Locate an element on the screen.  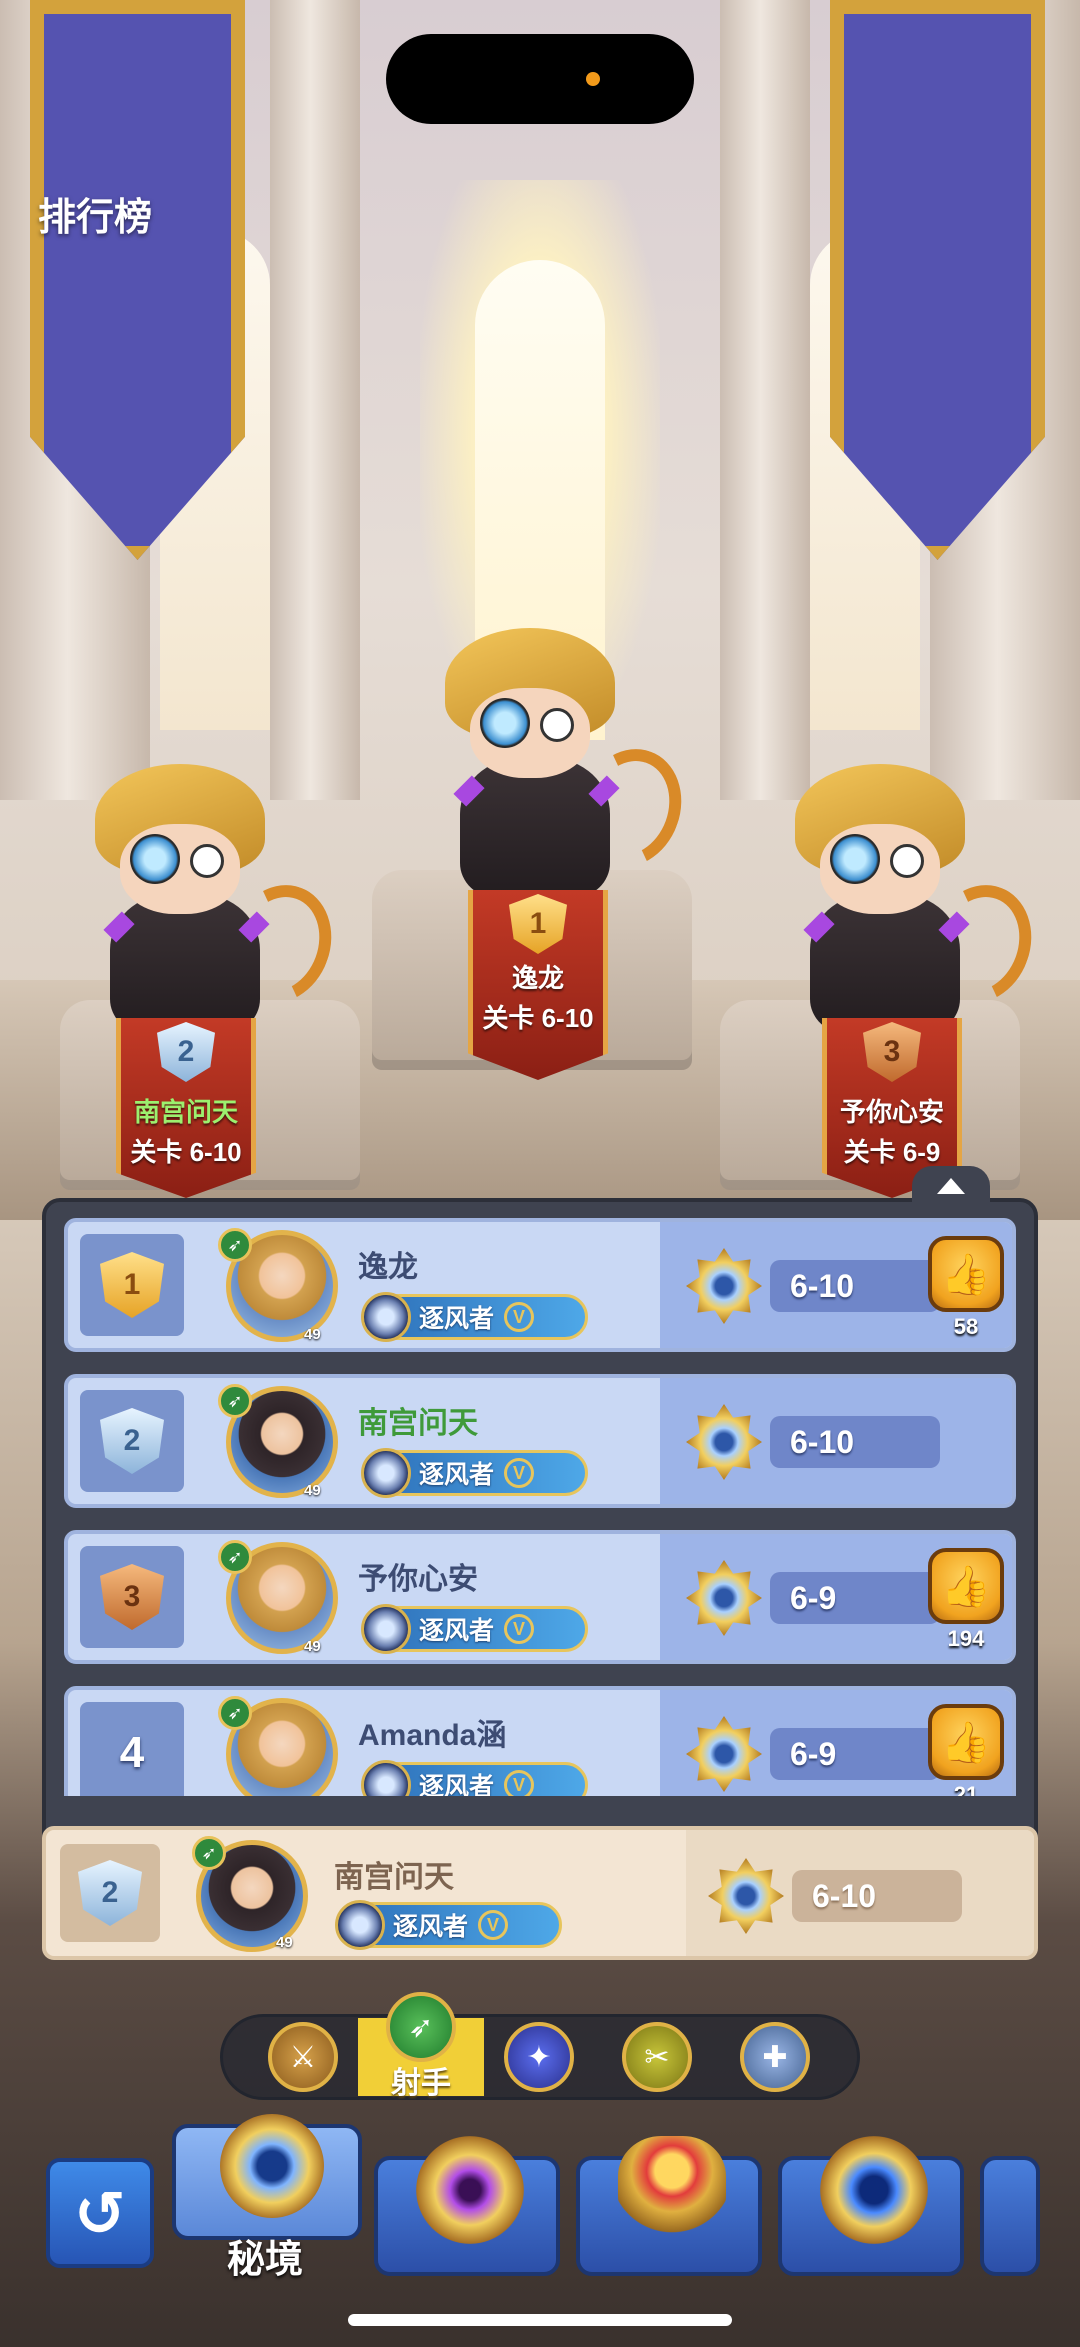
mode-secret-realm is located at coordinates (267, 2177).